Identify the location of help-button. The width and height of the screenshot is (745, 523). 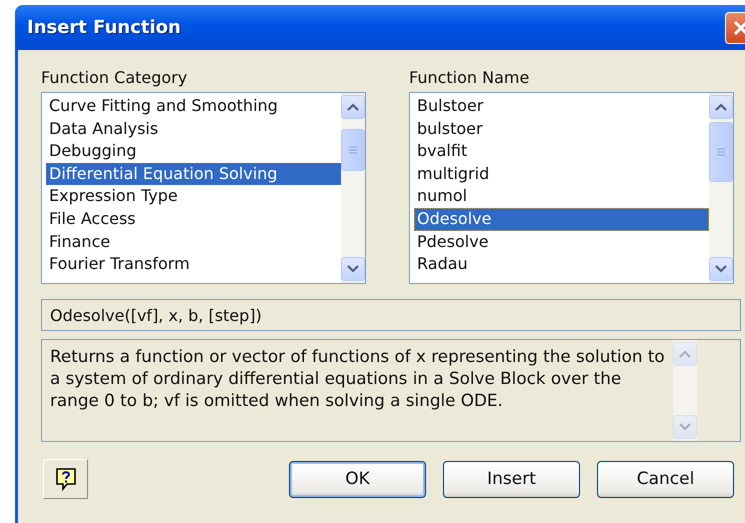
(65, 479).